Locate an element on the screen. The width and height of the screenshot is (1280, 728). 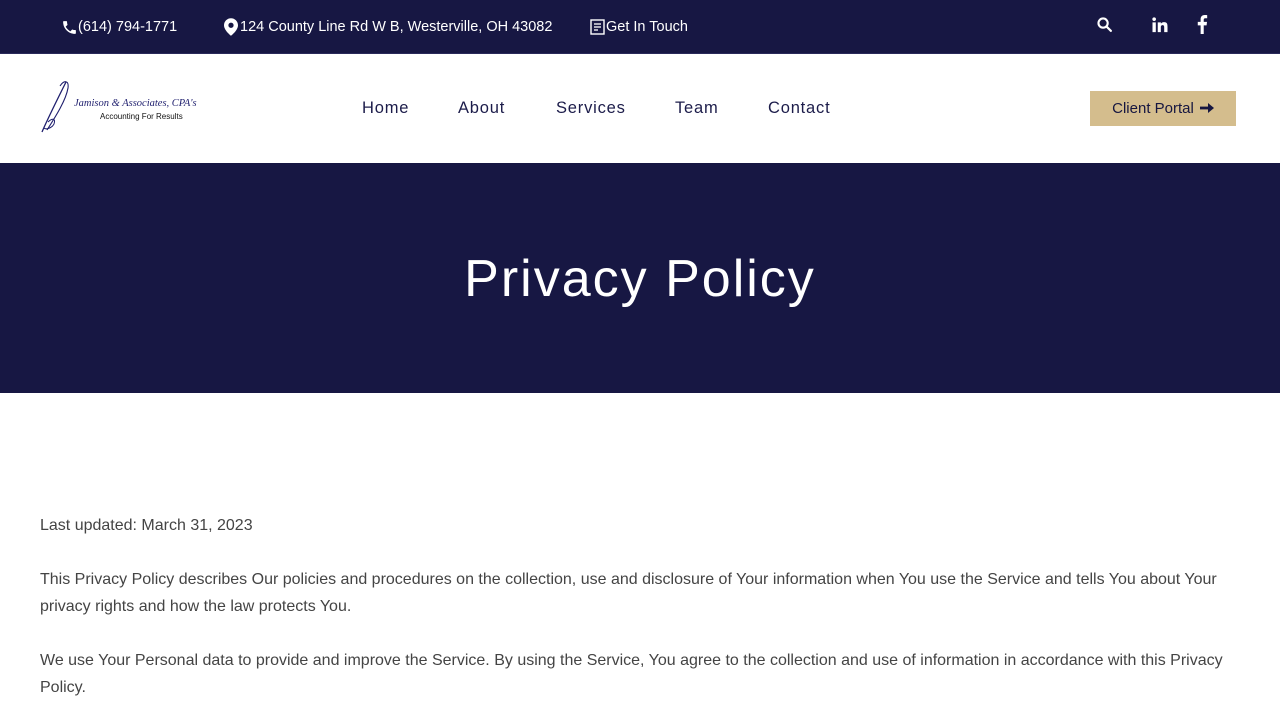
nav-team: Team is located at coordinates (697, 108).